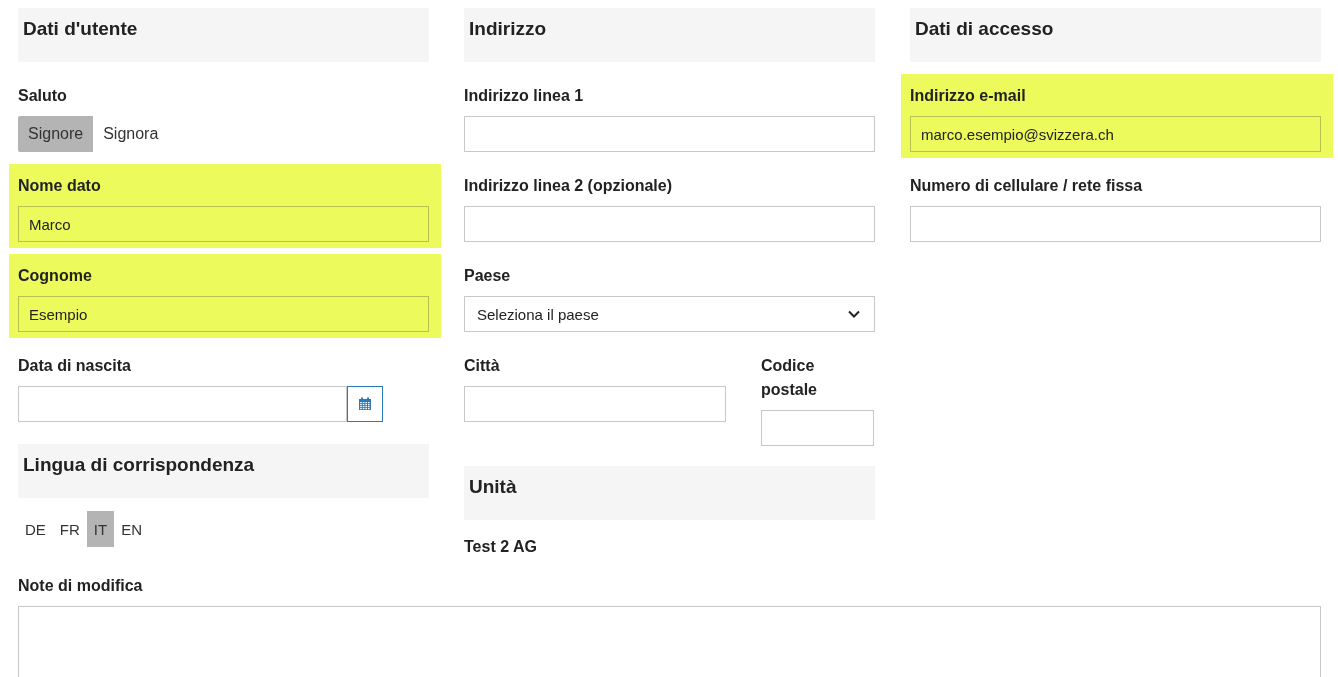  What do you see at coordinates (524, 96) in the screenshot?
I see `field-label: Indirizzo linea 1` at bounding box center [524, 96].